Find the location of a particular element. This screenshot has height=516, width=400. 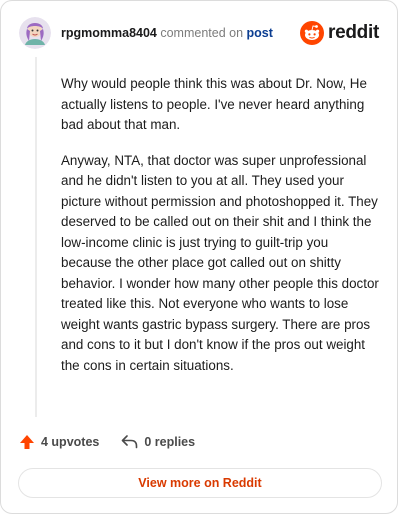

view-more-button: View more on Reddit is located at coordinates (200, 483).